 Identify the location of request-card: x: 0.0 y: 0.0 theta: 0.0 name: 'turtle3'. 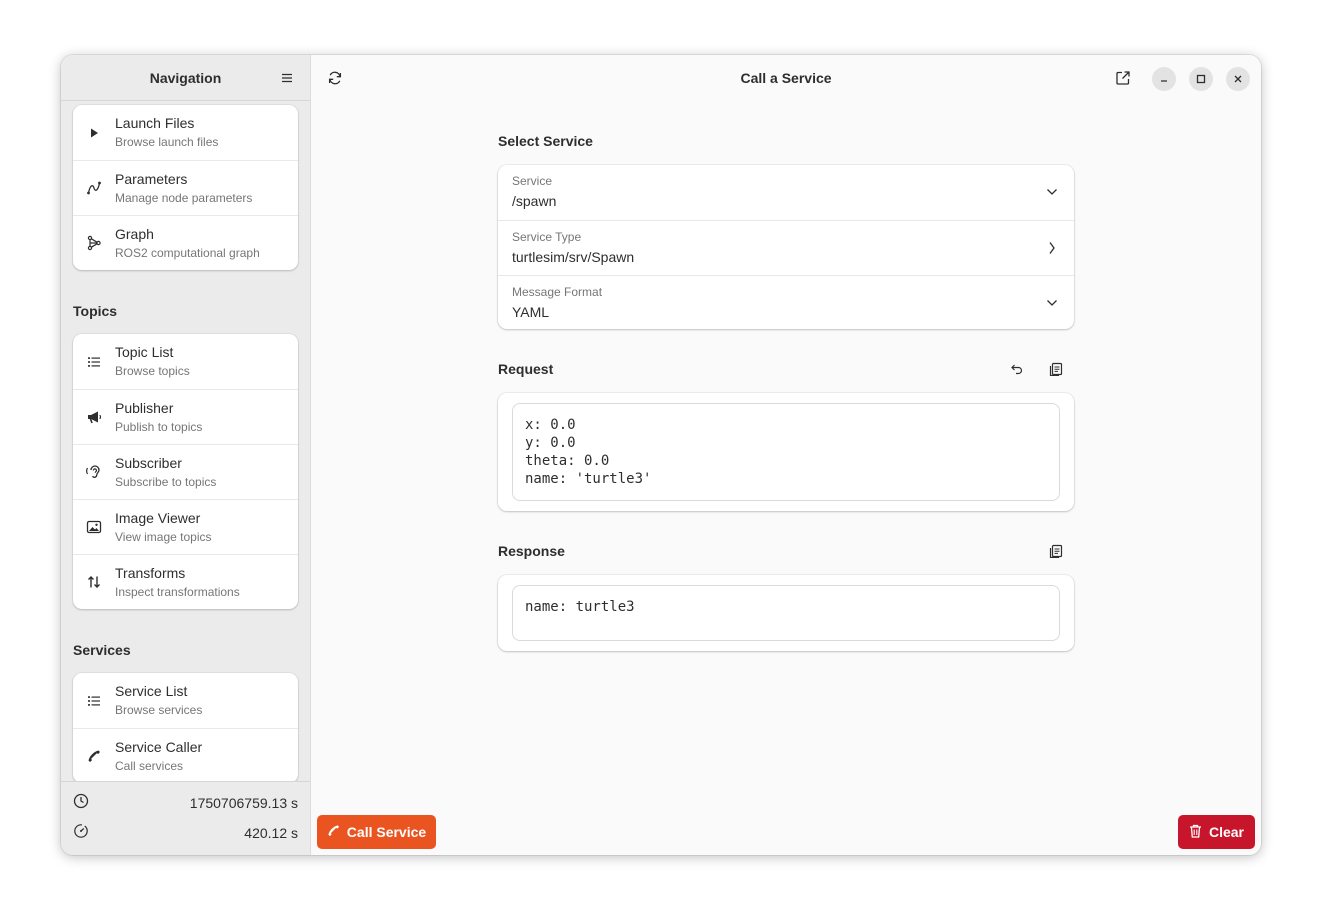
(786, 452).